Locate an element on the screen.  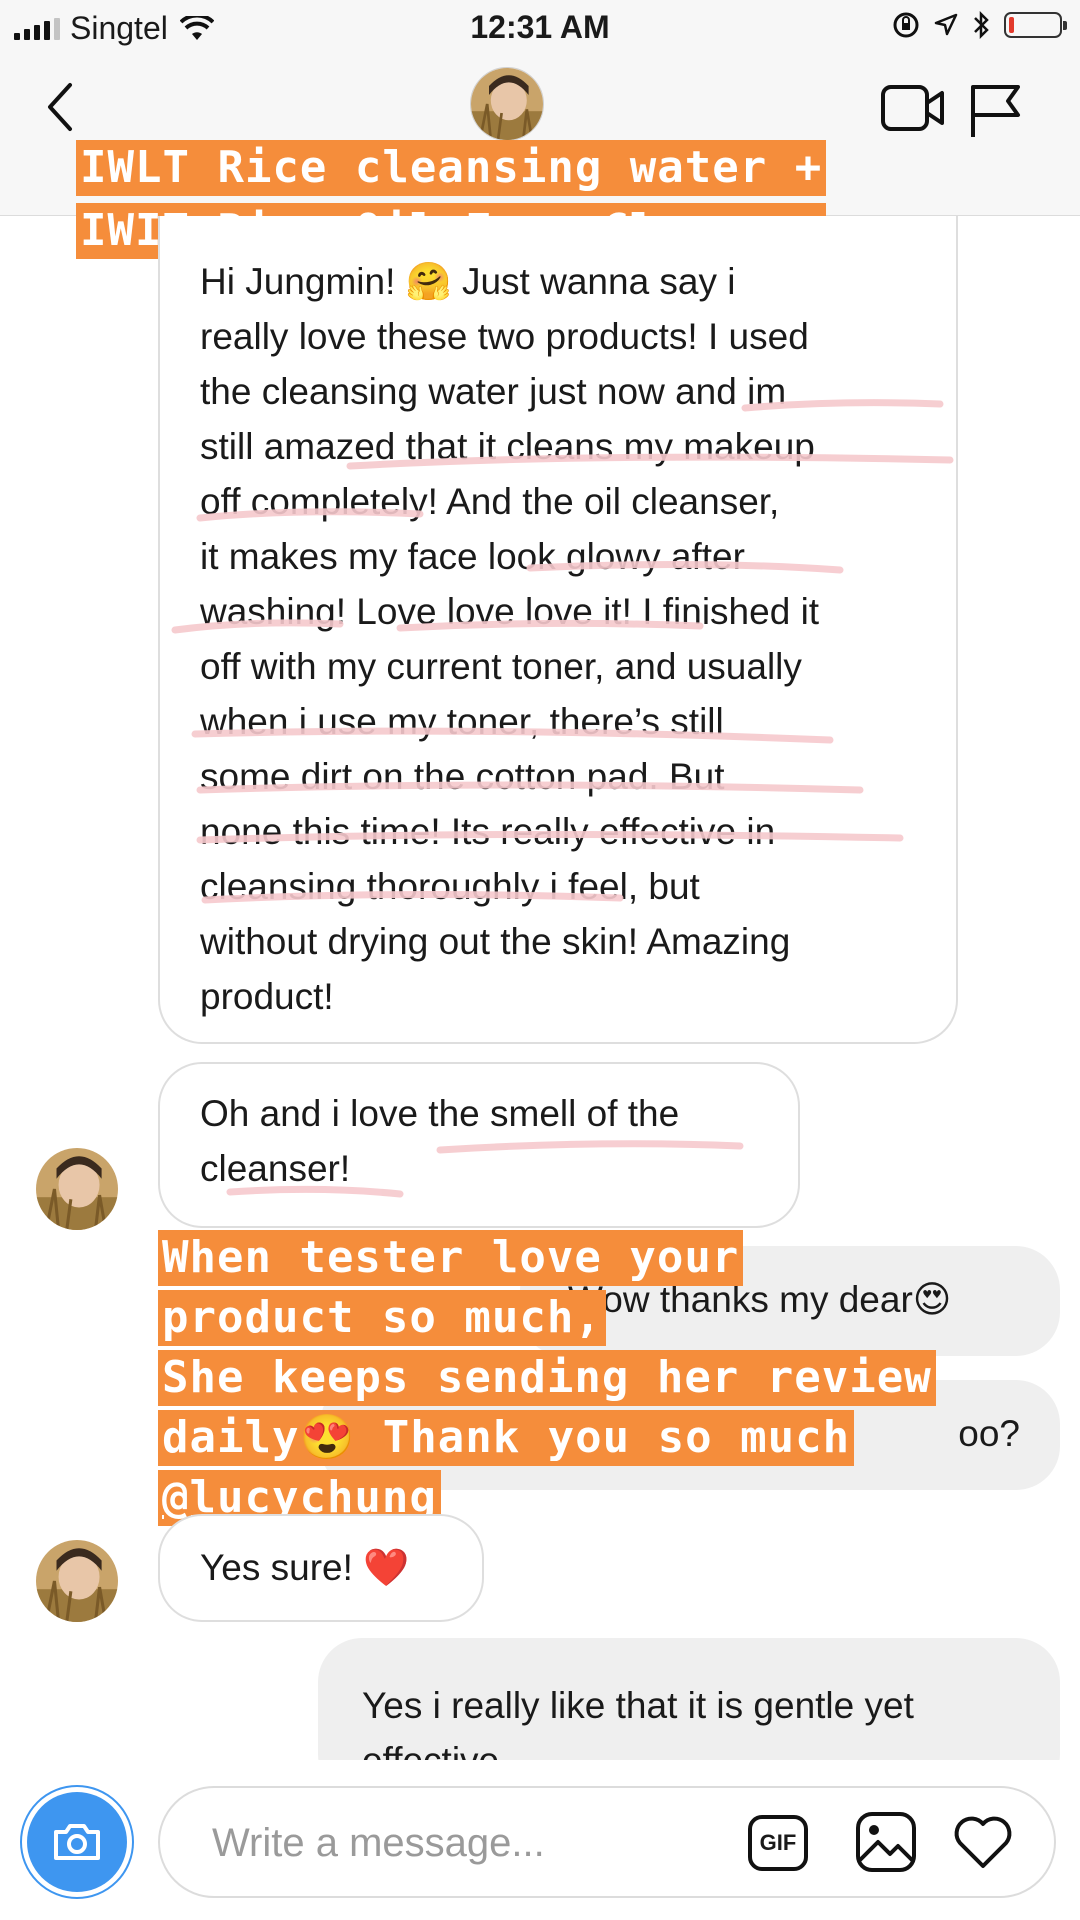
message-composer: GIF is located at coordinates (540, 1840).